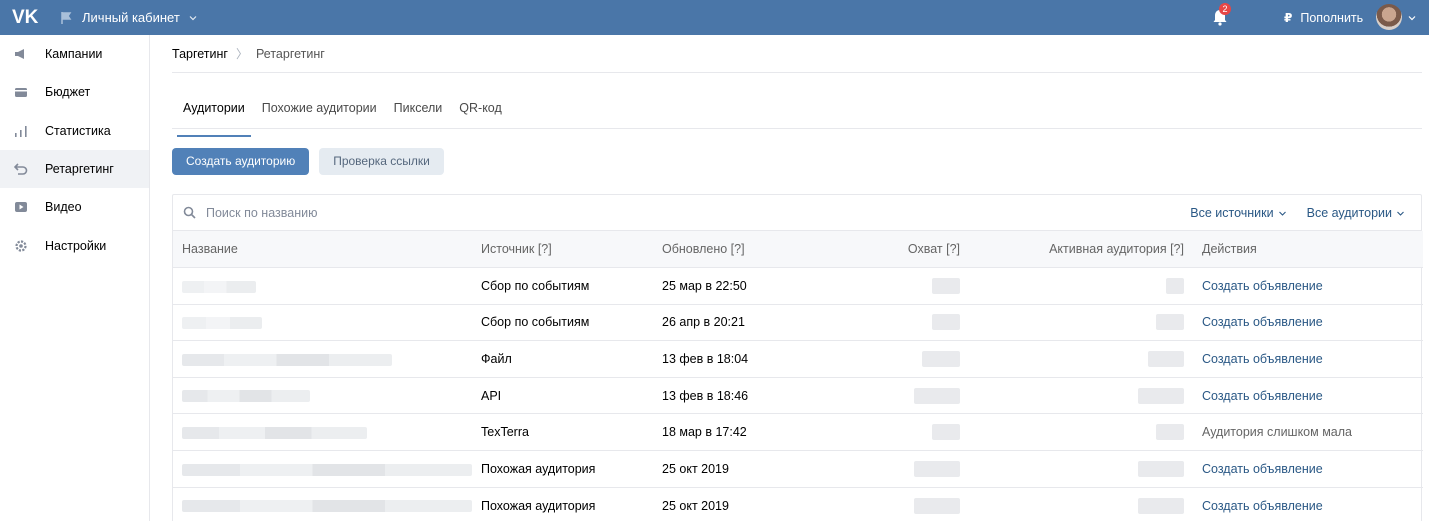 The width and height of the screenshot is (1429, 521). What do you see at coordinates (562, 432) in the screenshot?
I see `row-source: TexTerra` at bounding box center [562, 432].